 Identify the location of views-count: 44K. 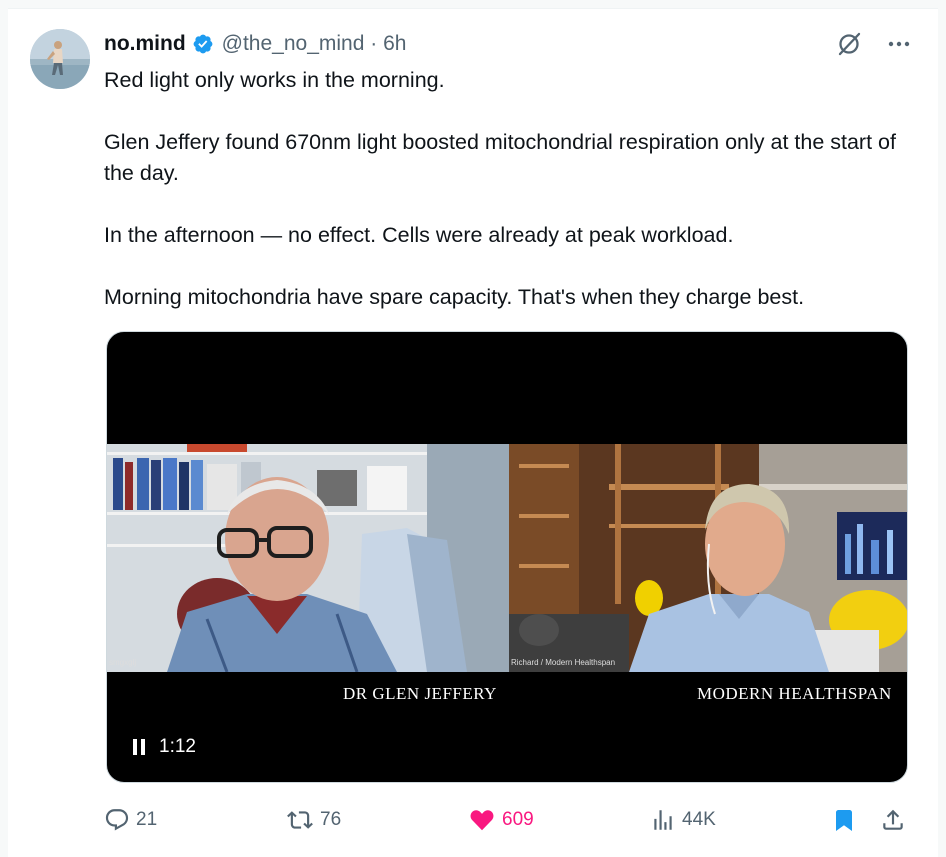
(699, 819).